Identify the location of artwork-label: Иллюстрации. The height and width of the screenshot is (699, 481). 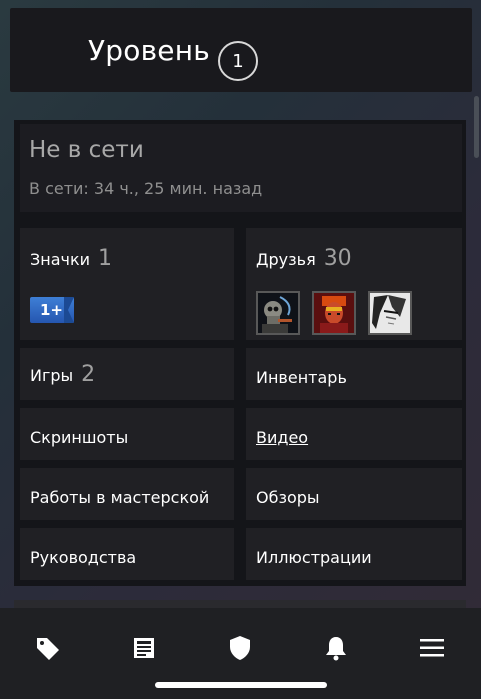
(314, 557).